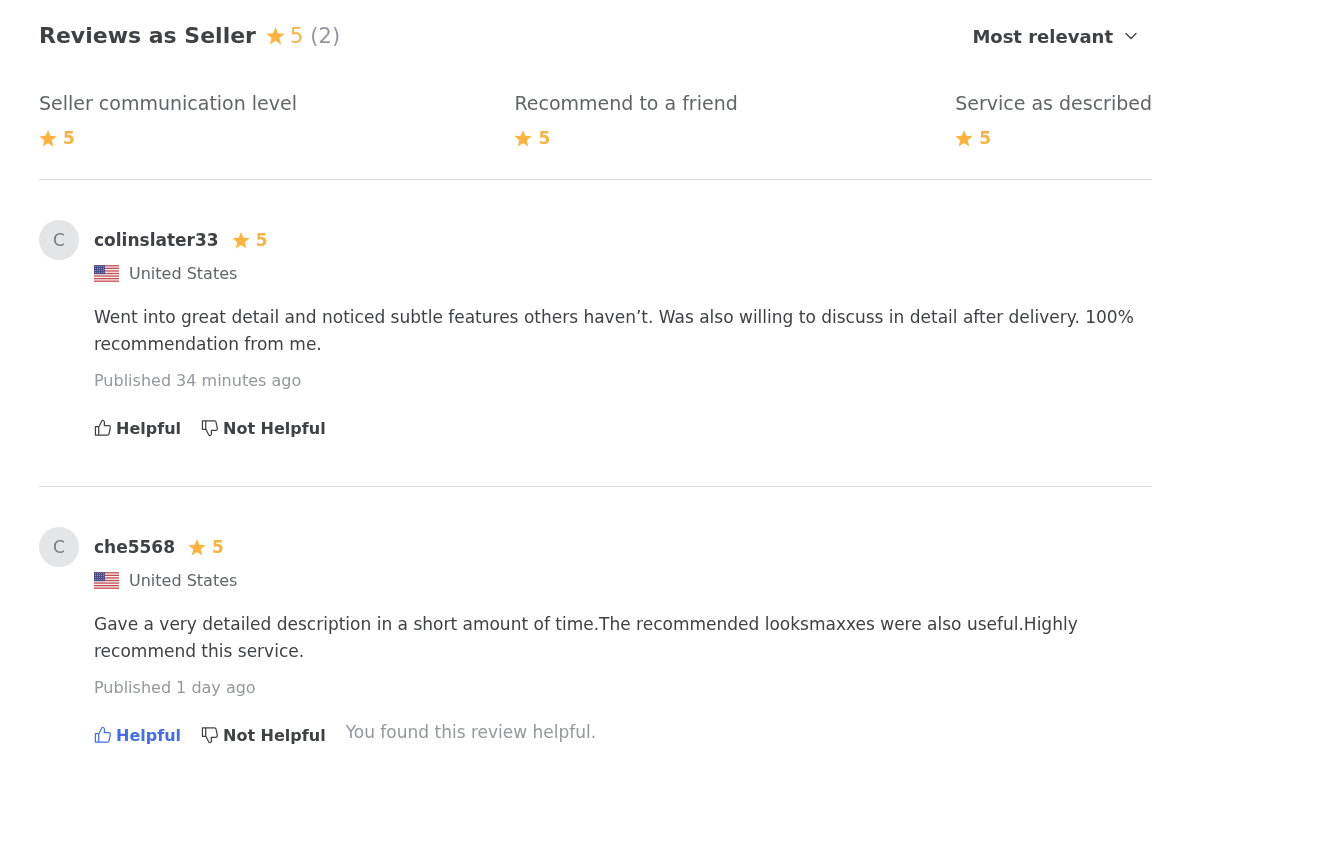 Image resolution: width=1327 pixels, height=867 pixels. I want to click on sort-dropdown: Most relevant, so click(1054, 36).